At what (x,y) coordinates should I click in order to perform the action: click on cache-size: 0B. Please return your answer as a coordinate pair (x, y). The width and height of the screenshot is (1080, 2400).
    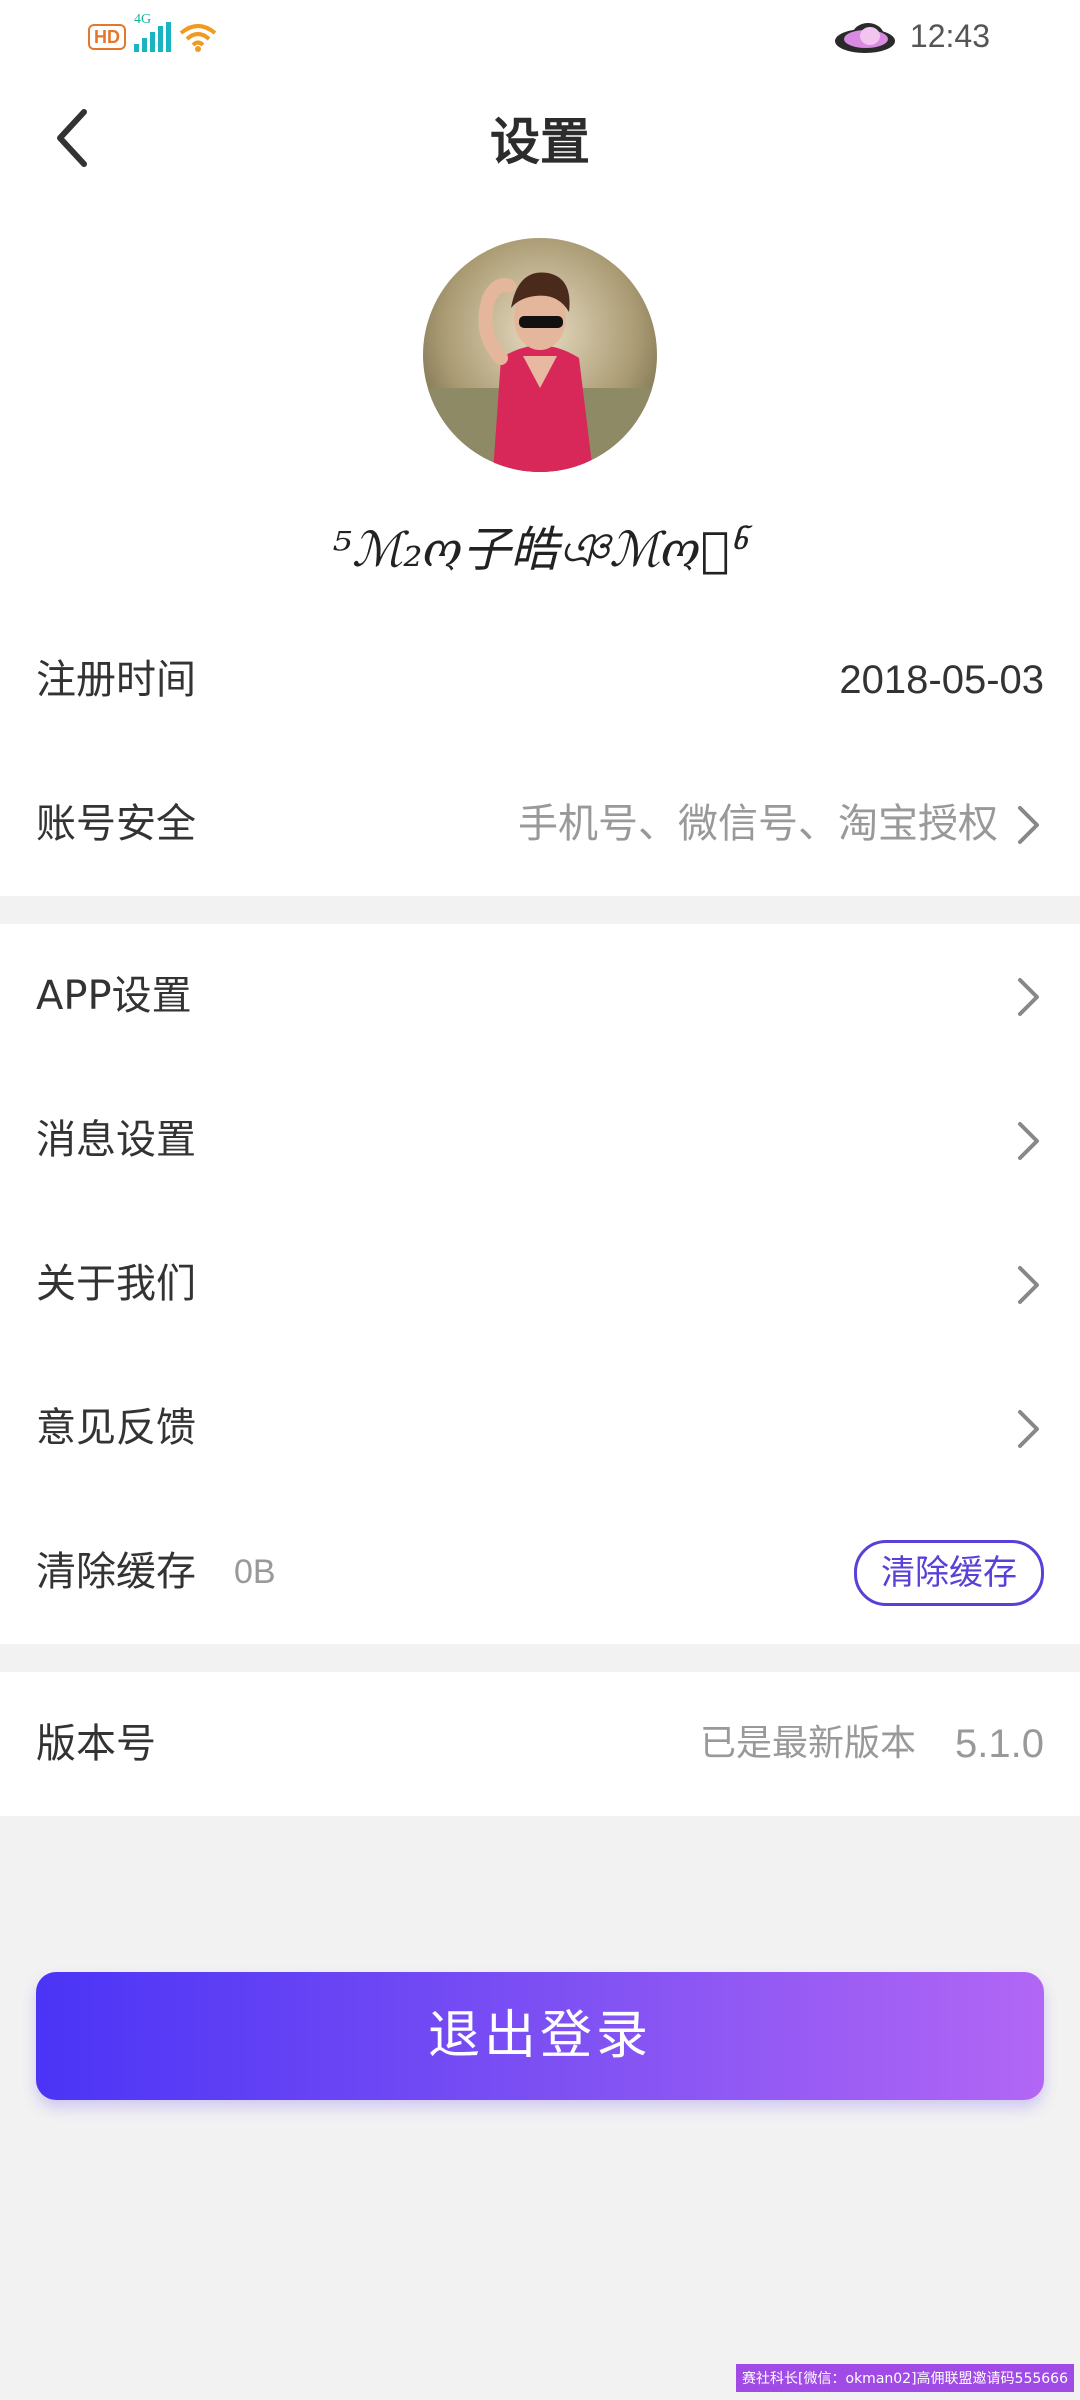
    Looking at the image, I should click on (255, 1572).